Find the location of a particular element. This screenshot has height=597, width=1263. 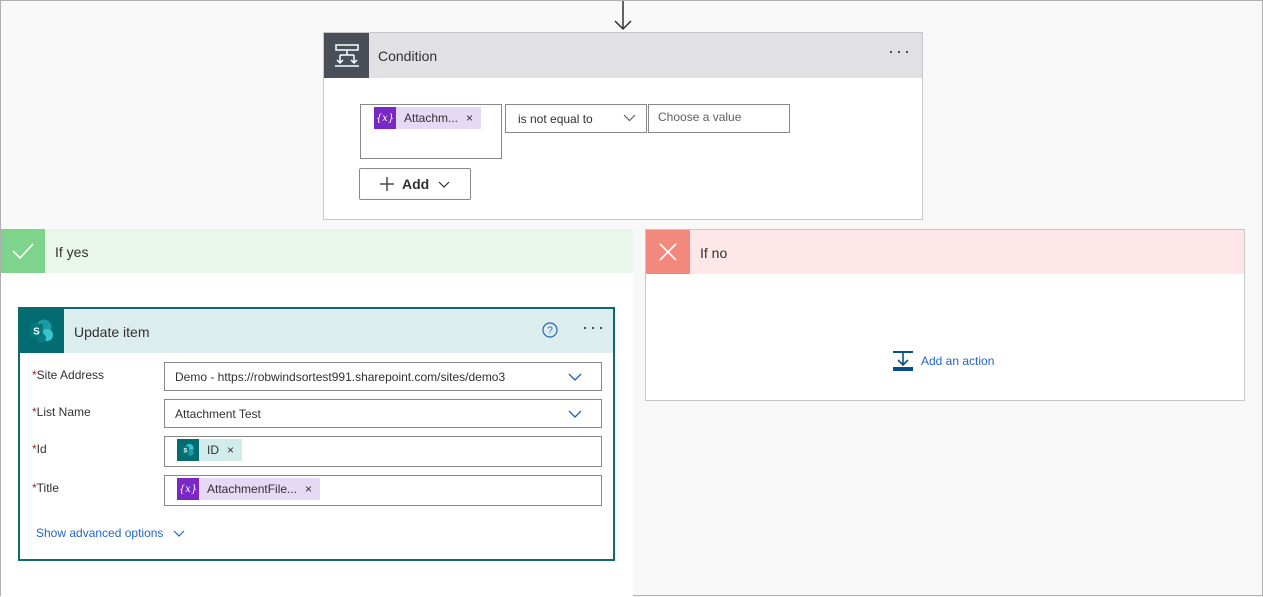

id-input: S ID × is located at coordinates (383, 451).